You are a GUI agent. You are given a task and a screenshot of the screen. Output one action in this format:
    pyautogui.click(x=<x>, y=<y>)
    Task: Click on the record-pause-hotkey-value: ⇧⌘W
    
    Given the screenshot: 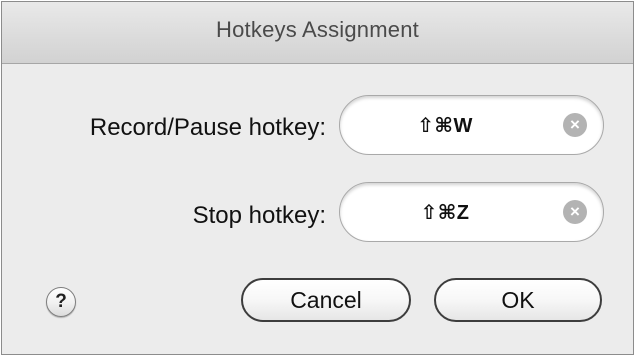 What is the action you would take?
    pyautogui.click(x=445, y=126)
    